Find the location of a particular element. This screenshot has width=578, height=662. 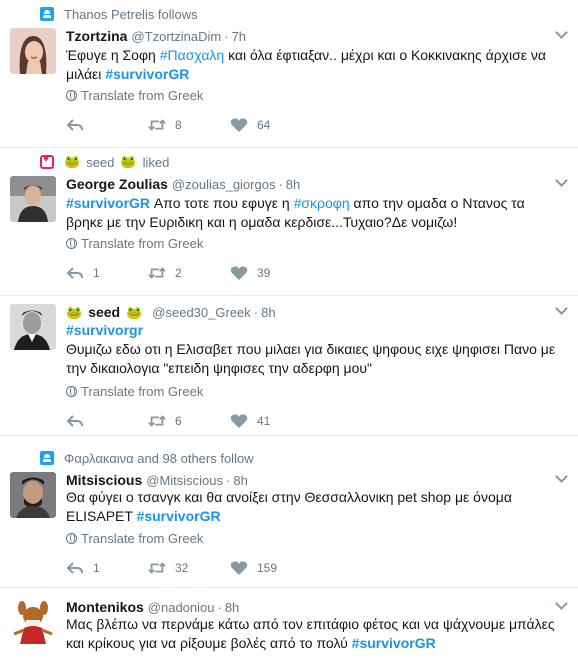

user-name: Montenikos is located at coordinates (105, 607).